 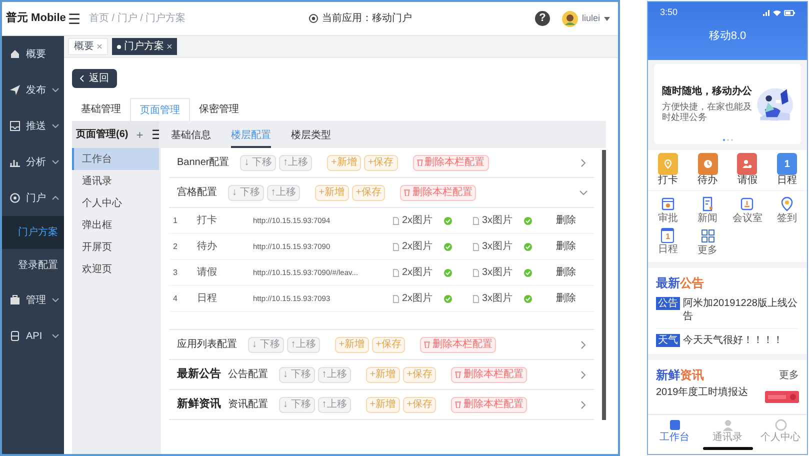 I want to click on section-title: 资讯配置, so click(x=248, y=405).